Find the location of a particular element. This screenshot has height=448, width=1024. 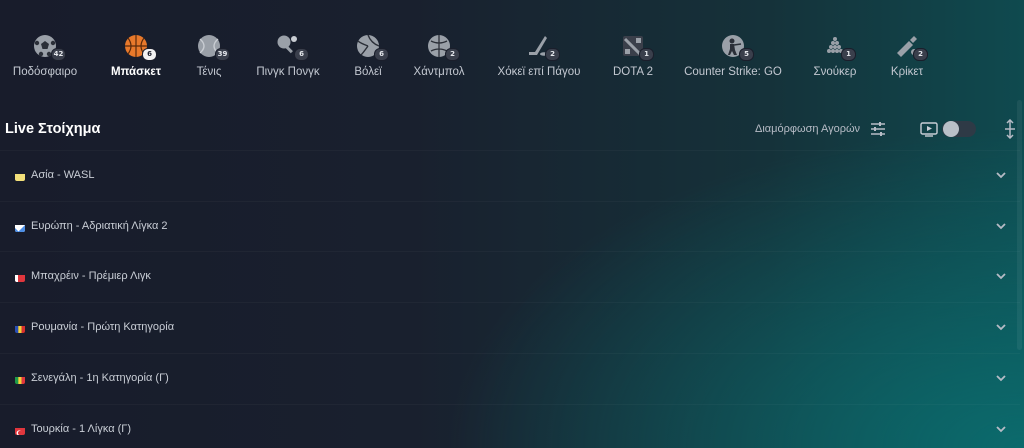

basketball-icon: 6 is located at coordinates (140, 47).